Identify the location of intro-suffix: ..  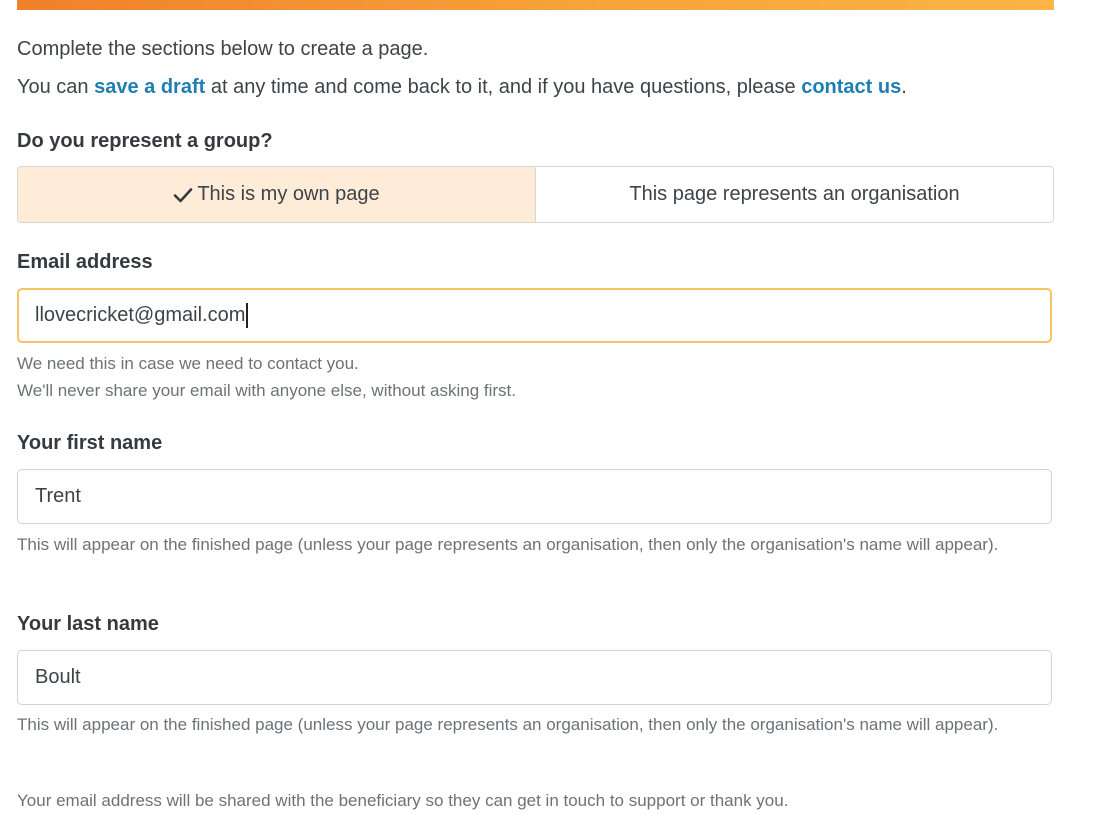
(904, 87).